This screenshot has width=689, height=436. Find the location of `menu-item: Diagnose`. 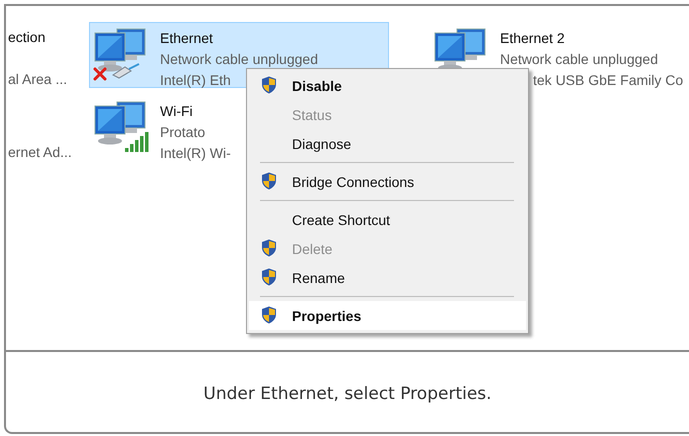

menu-item: Diagnose is located at coordinates (387, 143).